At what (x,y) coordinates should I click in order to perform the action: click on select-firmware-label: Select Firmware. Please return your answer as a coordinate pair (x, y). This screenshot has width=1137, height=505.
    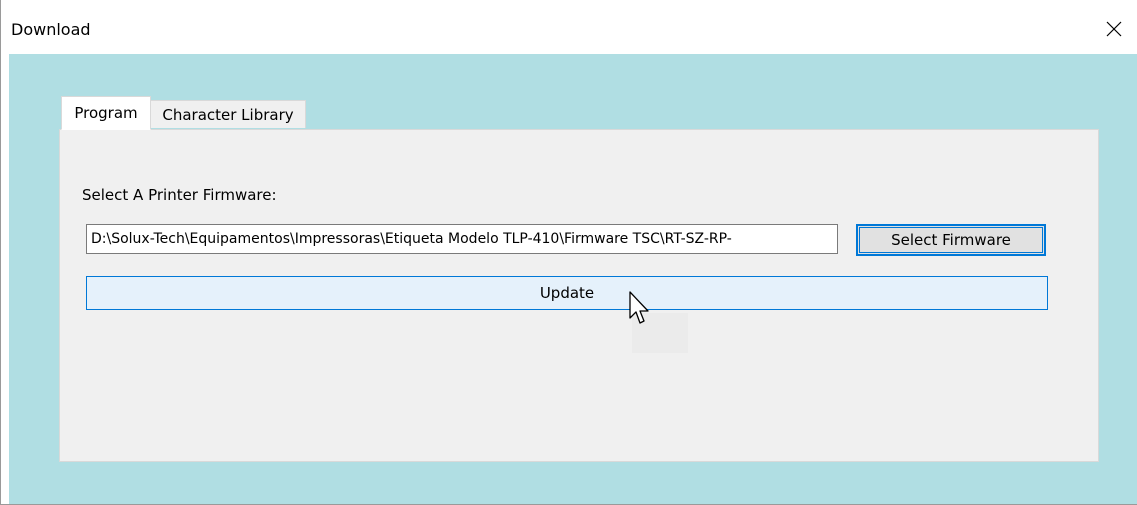
    Looking at the image, I should click on (951, 240).